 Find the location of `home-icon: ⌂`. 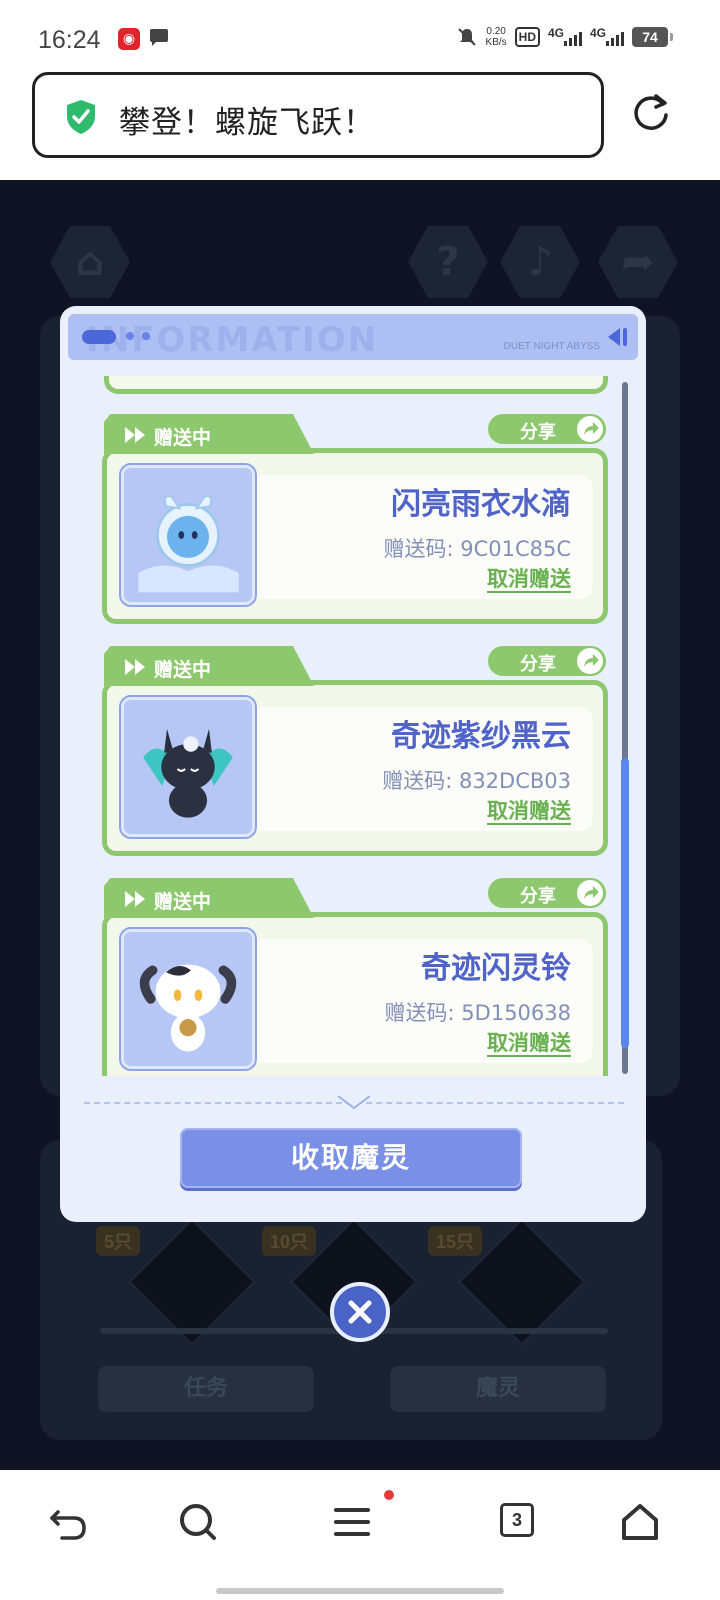

home-icon: ⌂ is located at coordinates (90, 262).